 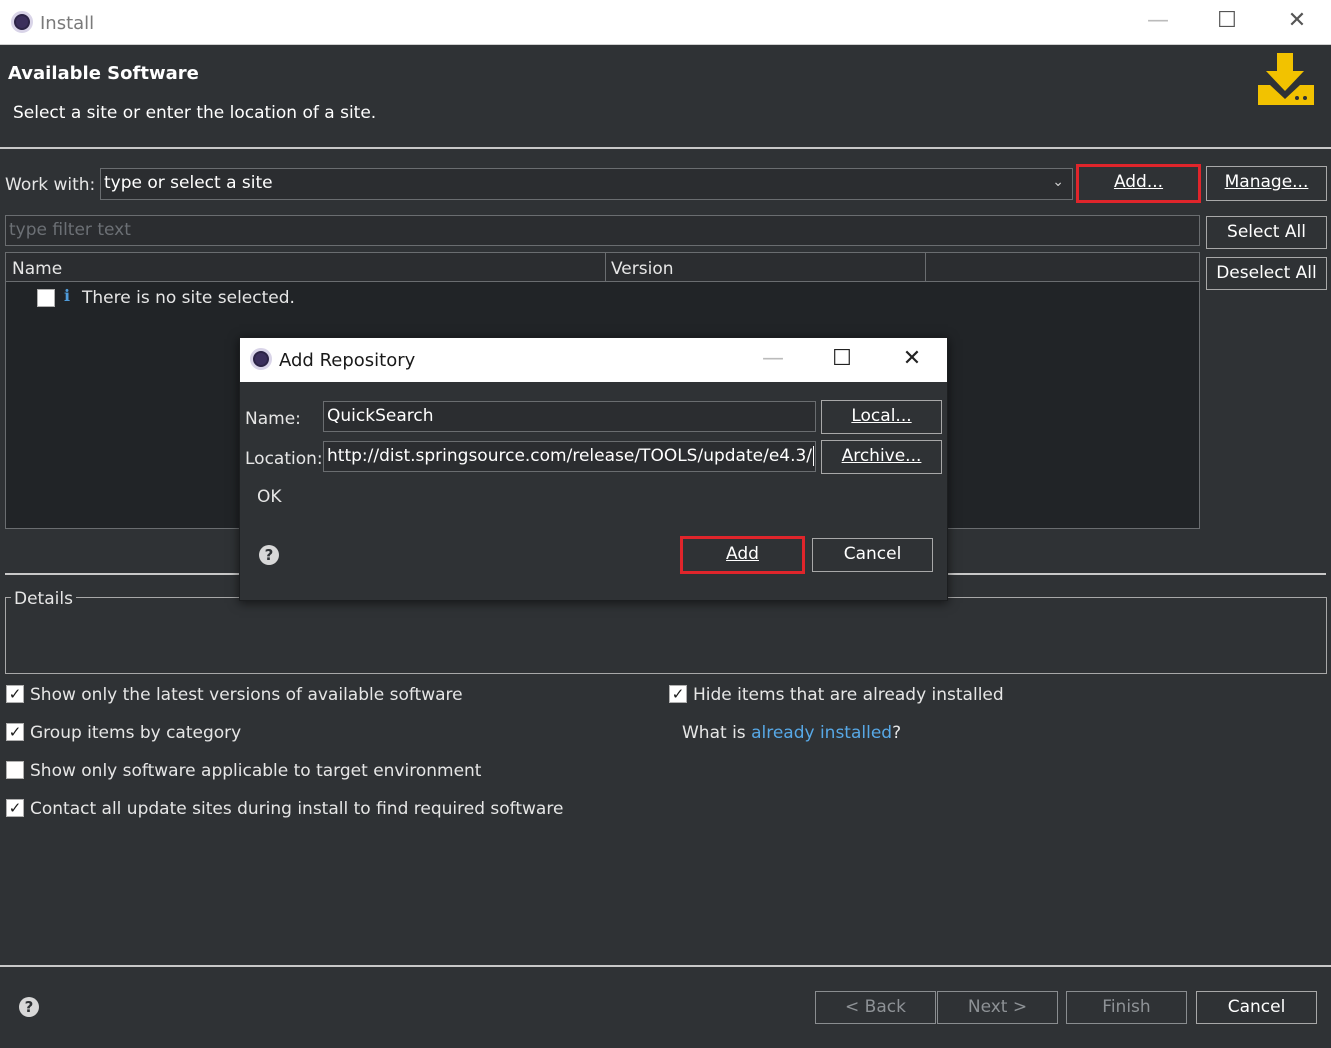 I want to click on deselect-all-label: Deselect All, so click(x=1266, y=273).